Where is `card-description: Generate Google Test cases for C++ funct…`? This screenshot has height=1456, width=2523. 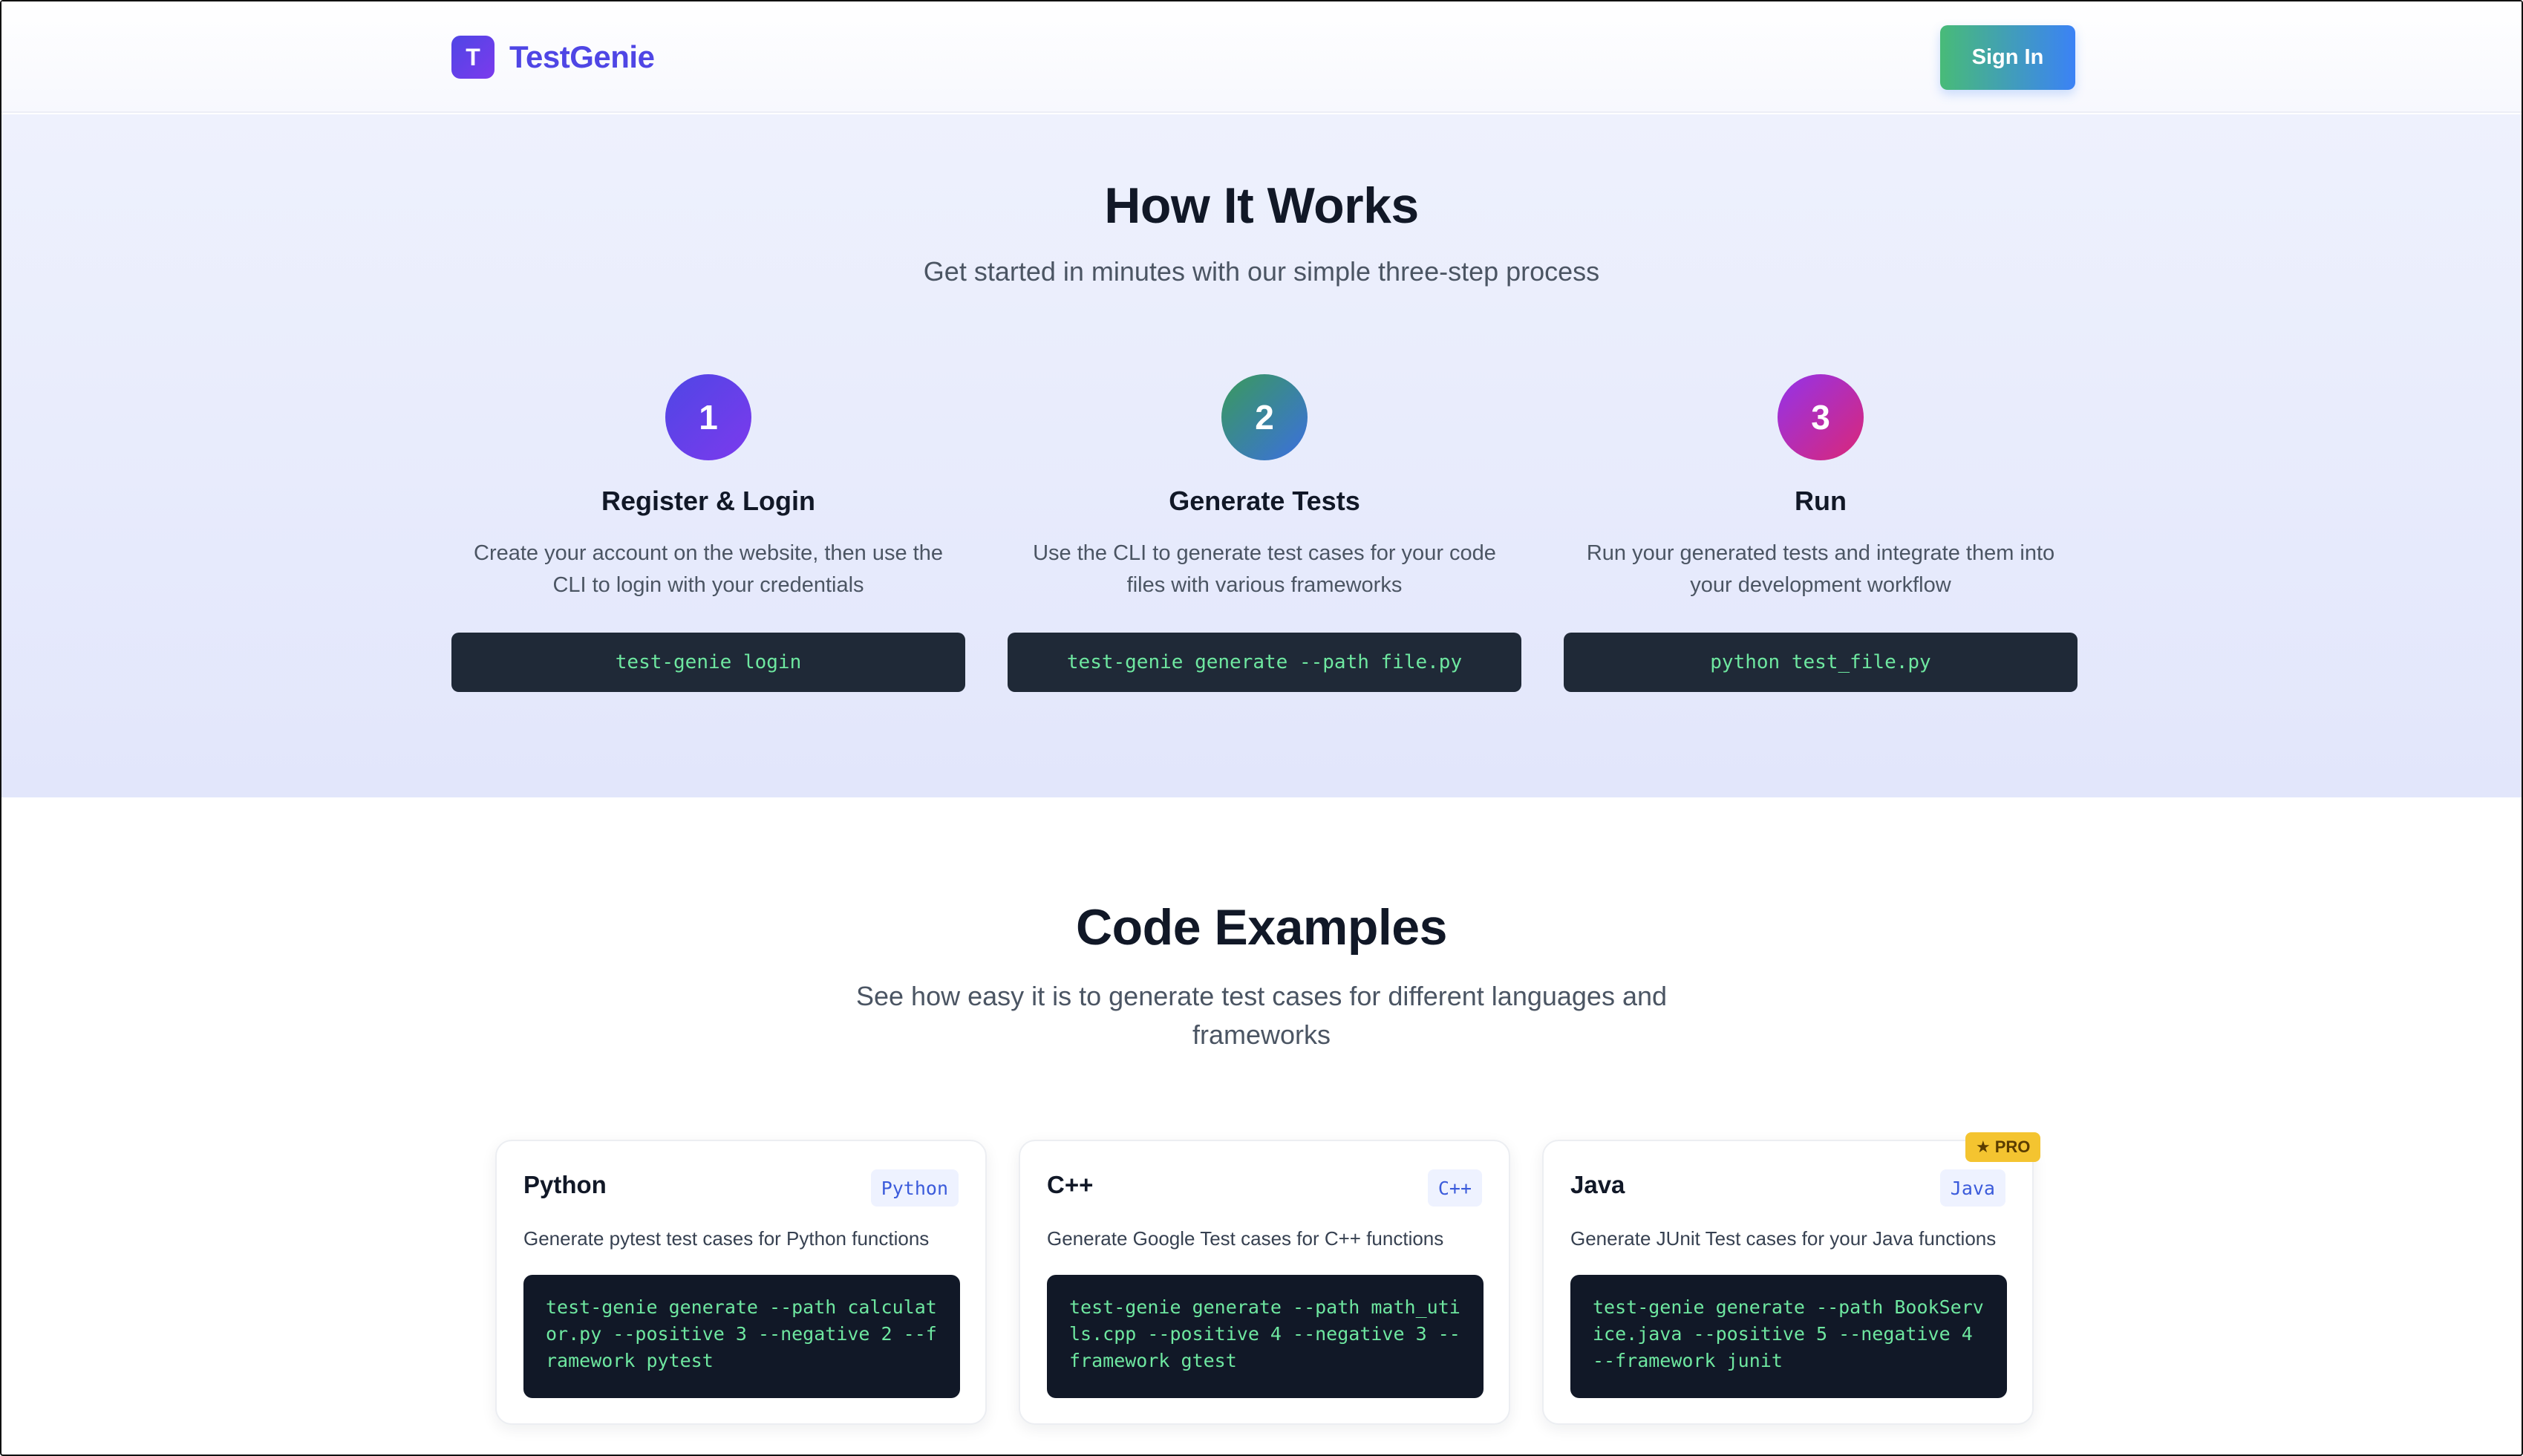 card-description: Generate Google Test cases for C++ funct… is located at coordinates (1245, 1239).